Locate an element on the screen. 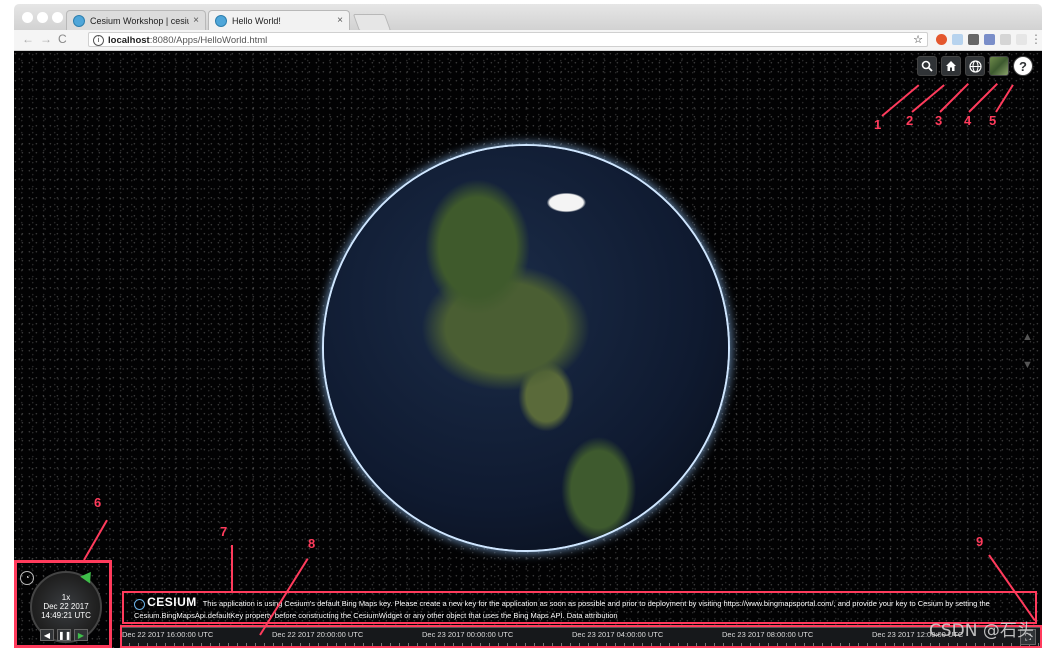 This screenshot has height=648, width=1058. reload-button: C is located at coordinates (62, 39).